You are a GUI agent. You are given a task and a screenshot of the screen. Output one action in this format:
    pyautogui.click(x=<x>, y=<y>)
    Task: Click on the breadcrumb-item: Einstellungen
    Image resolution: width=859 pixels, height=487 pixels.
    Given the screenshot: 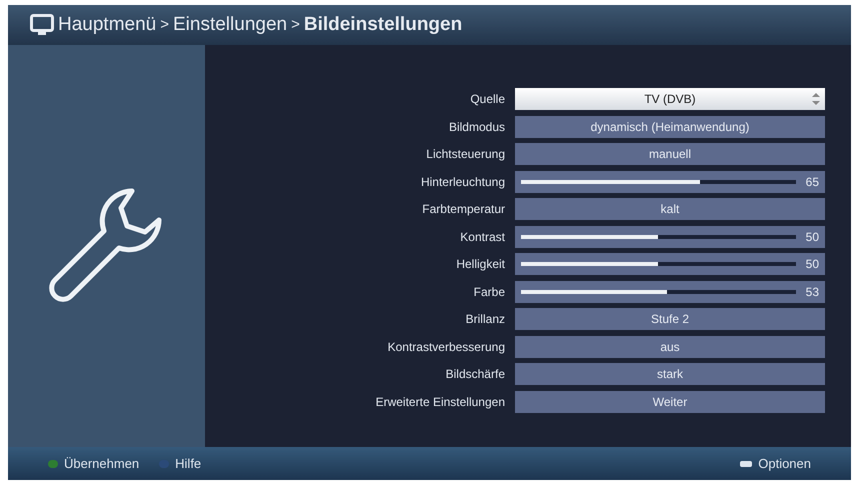 What is the action you would take?
    pyautogui.click(x=230, y=24)
    